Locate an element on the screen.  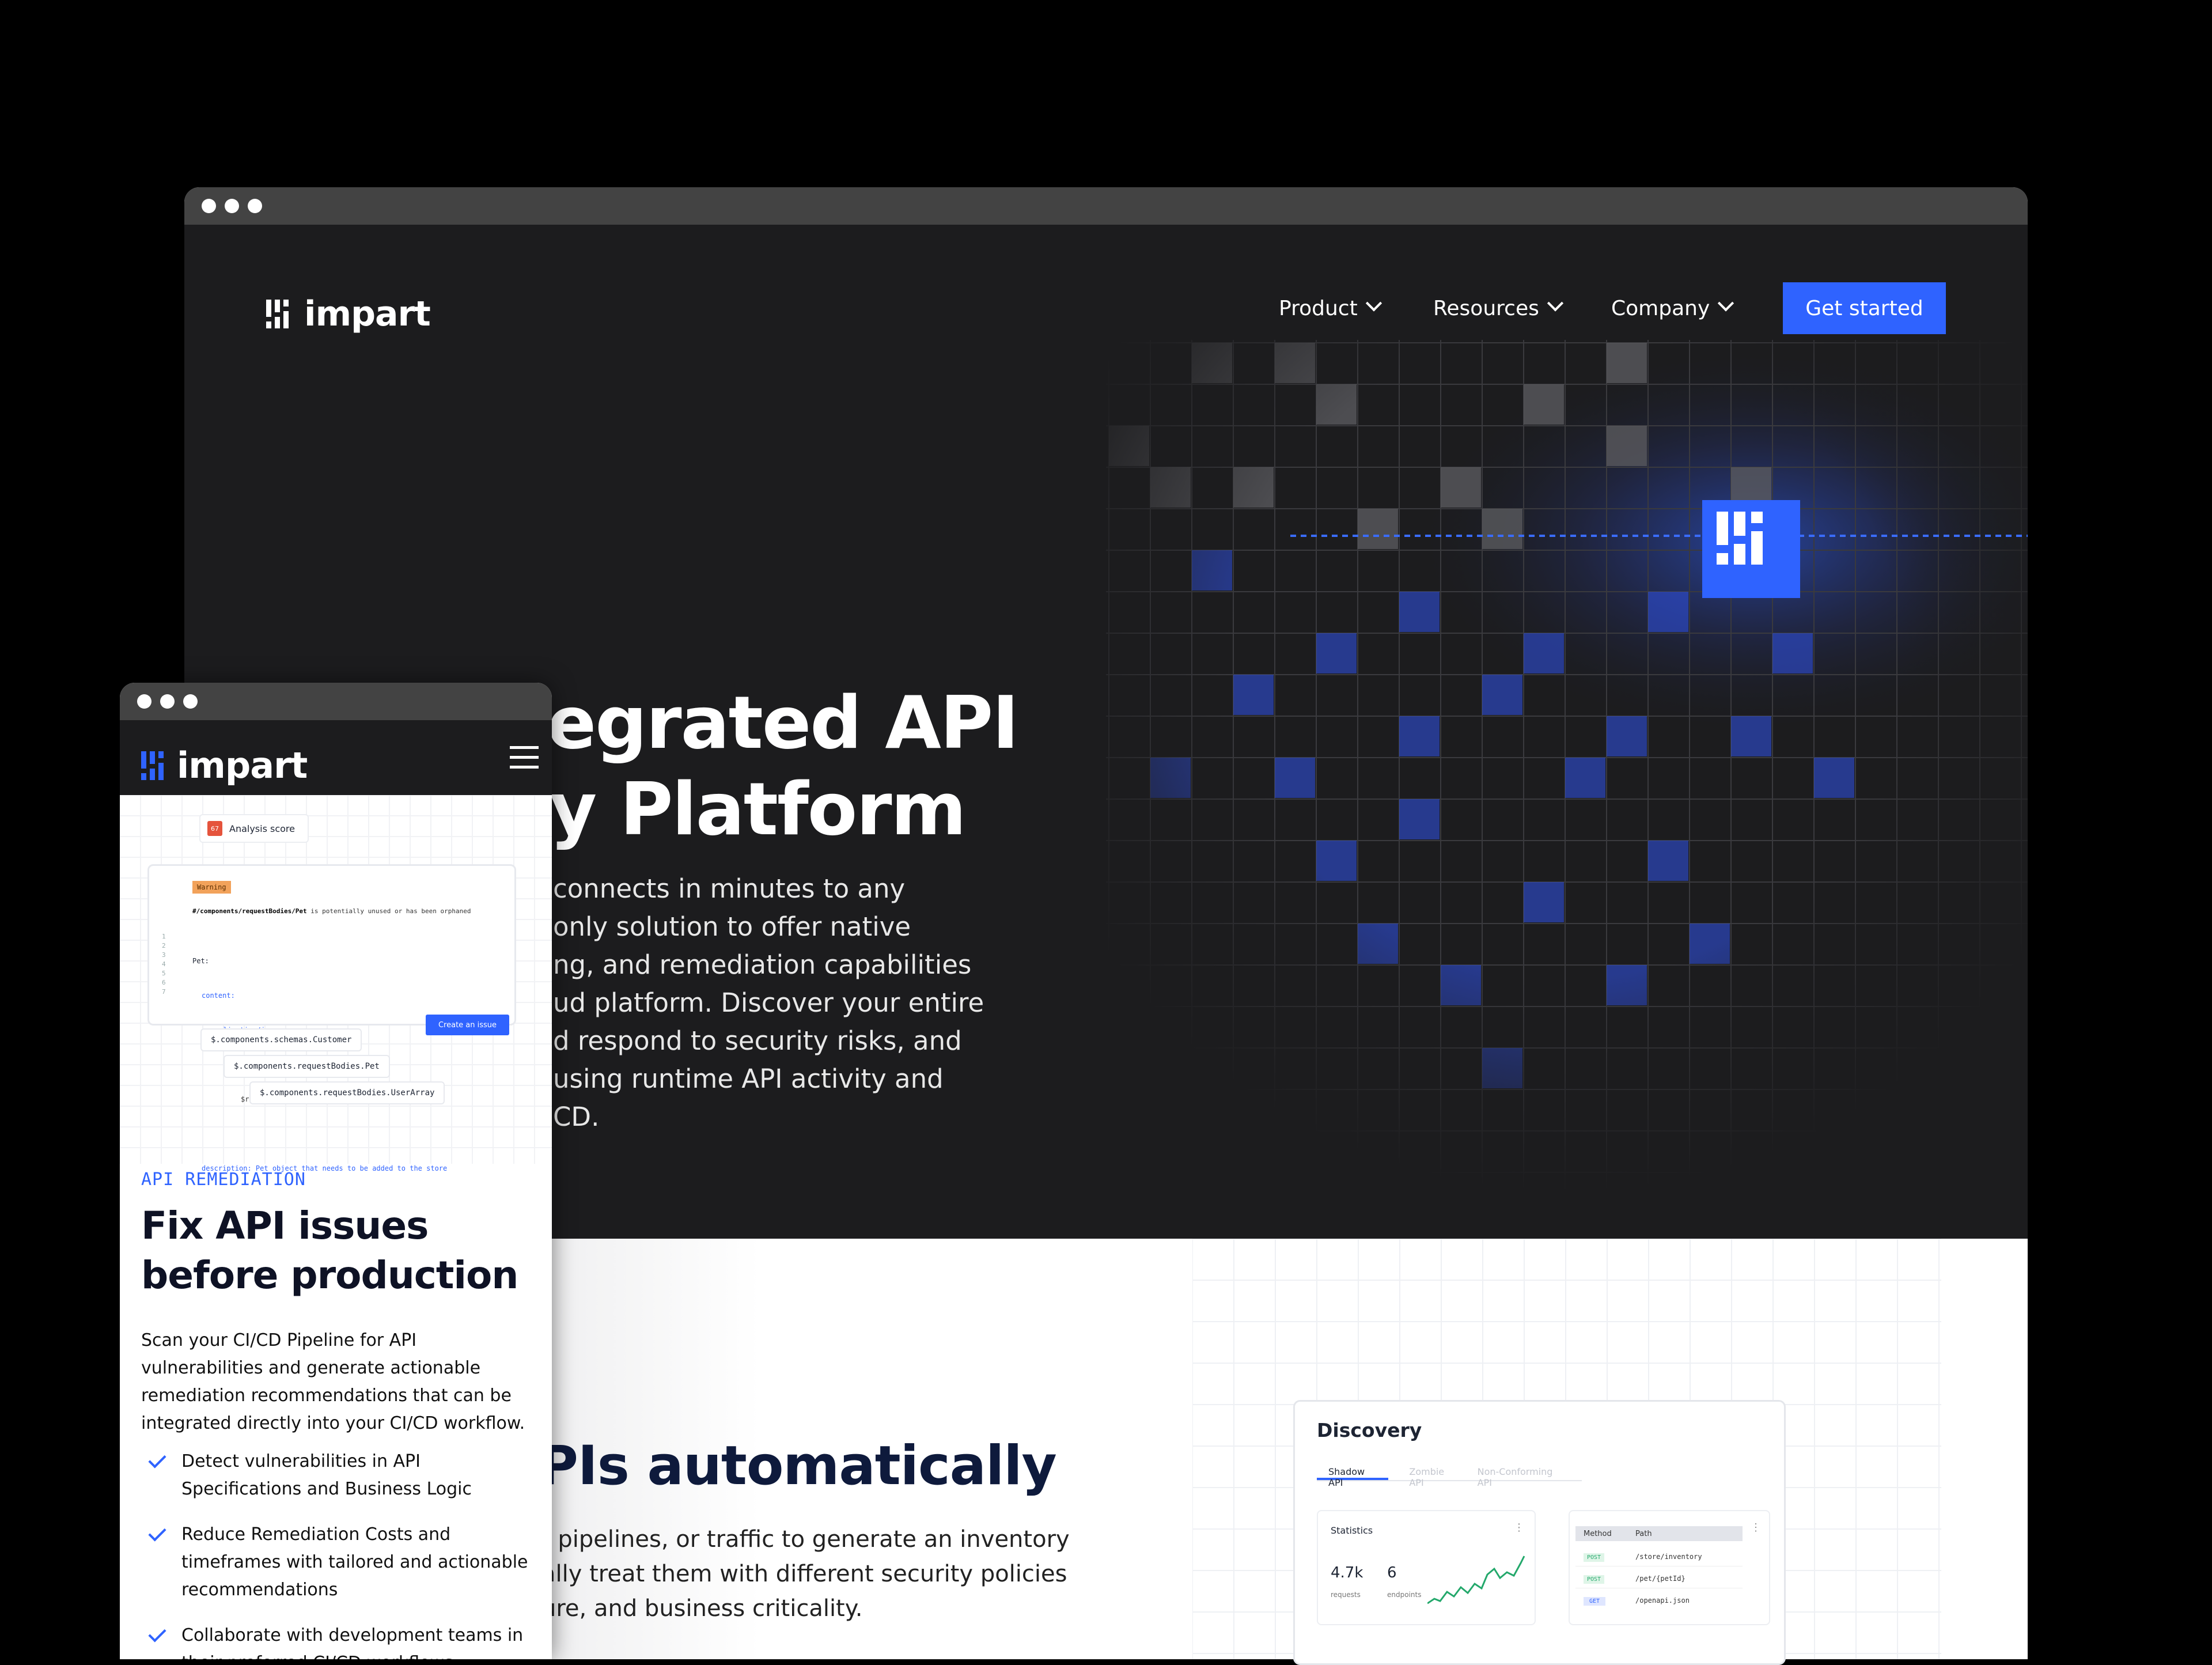
table-row: POST /store/inventory is located at coordinates (1659, 1556).